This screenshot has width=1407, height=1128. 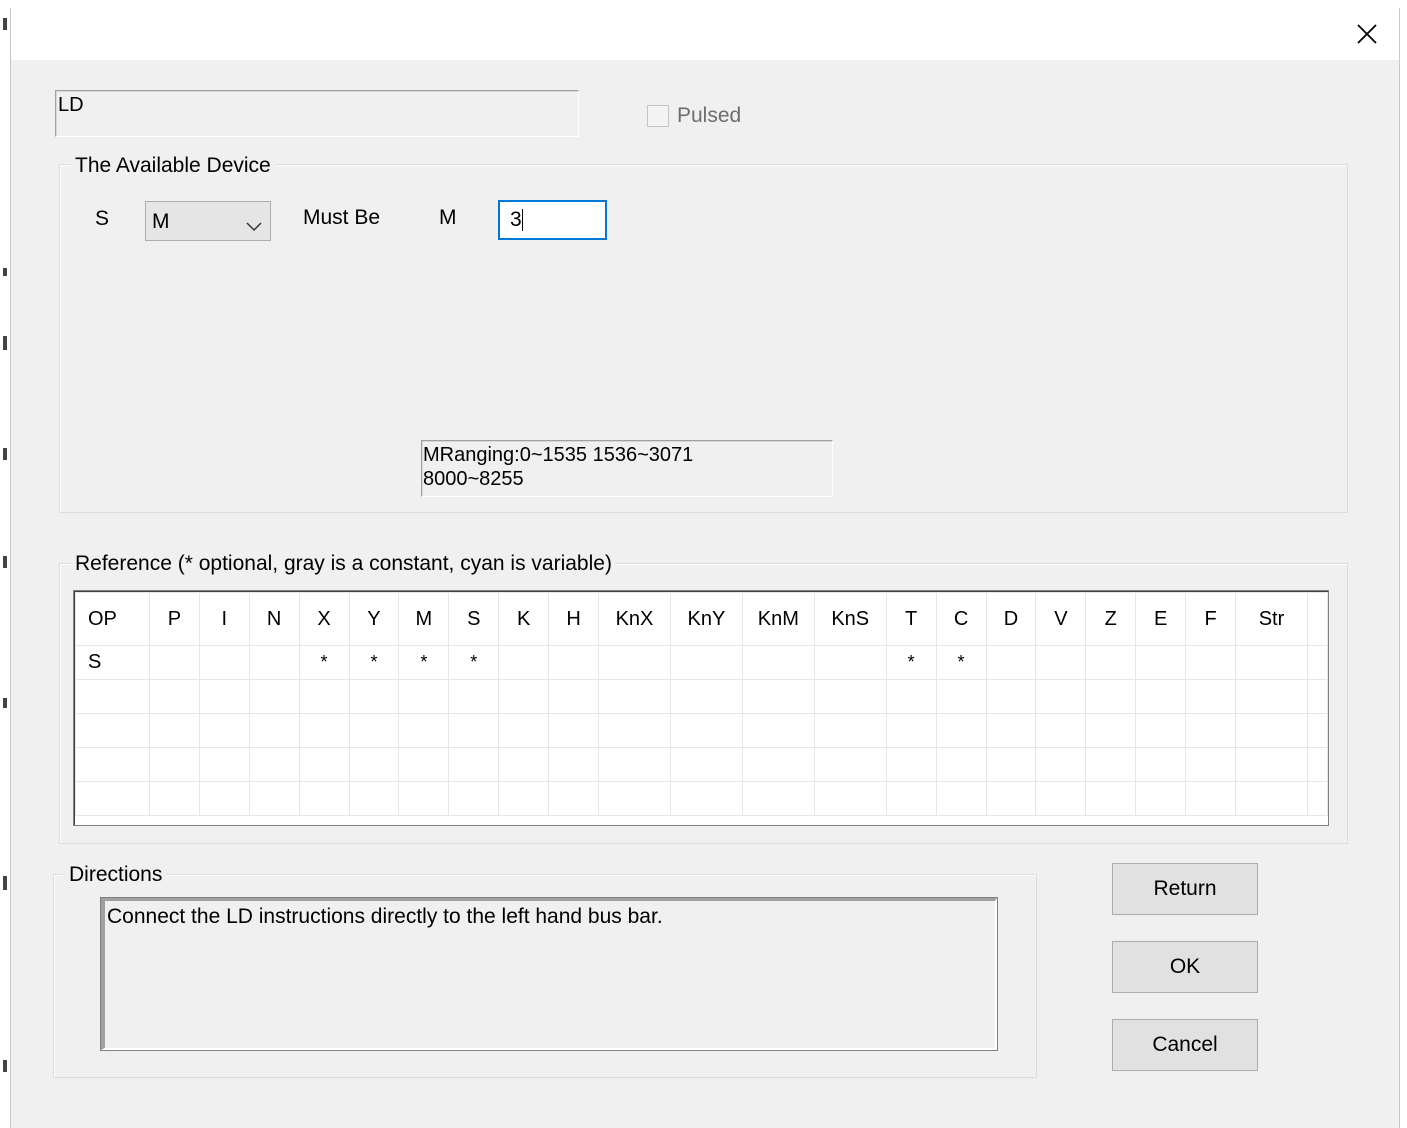 What do you see at coordinates (911, 619) in the screenshot?
I see `column-header: T` at bounding box center [911, 619].